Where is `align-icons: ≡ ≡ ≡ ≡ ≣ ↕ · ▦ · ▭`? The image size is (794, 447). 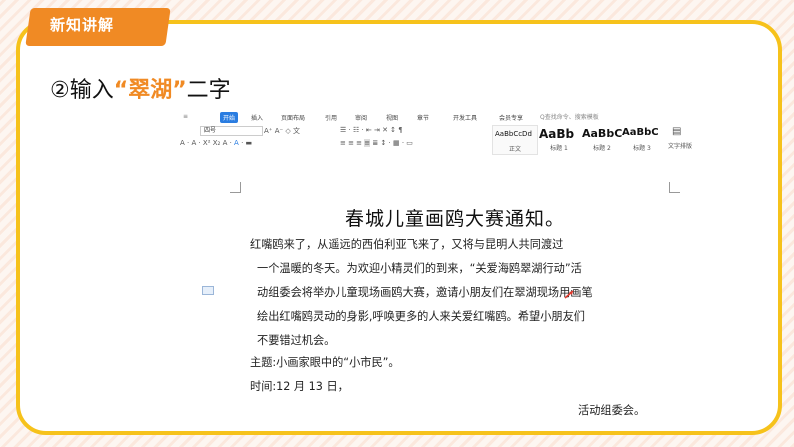 align-icons: ≡ ≡ ≡ ≡ ≣ ↕ · ▦ · ▭ is located at coordinates (376, 143).